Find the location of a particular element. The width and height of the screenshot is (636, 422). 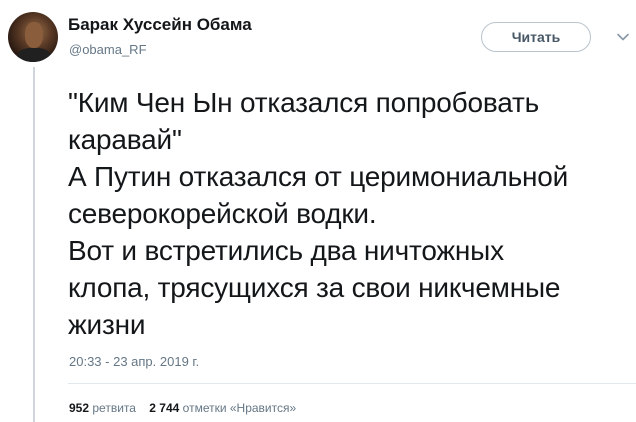

tweet-stats: 952 ретвита 2 744 отметки «Нравится» is located at coordinates (182, 408).